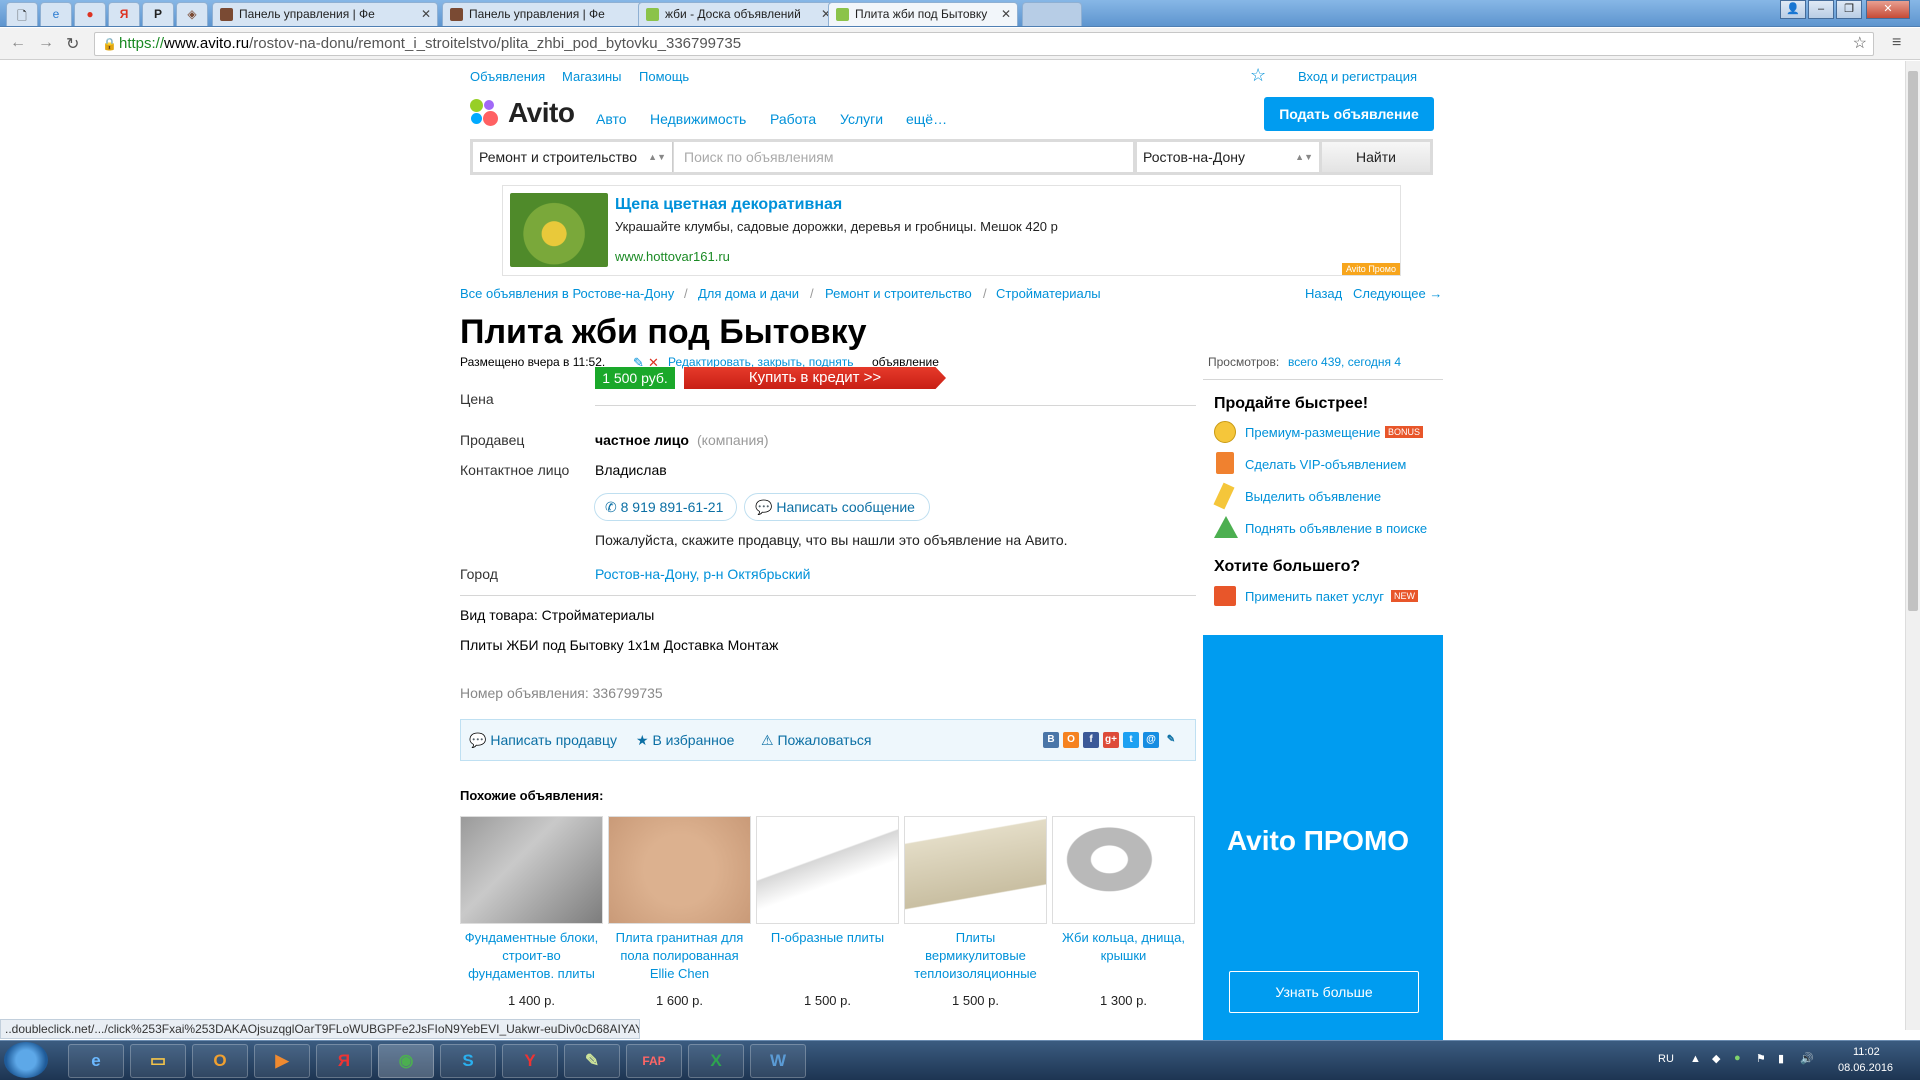 Image resolution: width=1920 pixels, height=1080 pixels. Describe the element at coordinates (1666, 1059) in the screenshot. I see `language-indicator: RU` at that location.